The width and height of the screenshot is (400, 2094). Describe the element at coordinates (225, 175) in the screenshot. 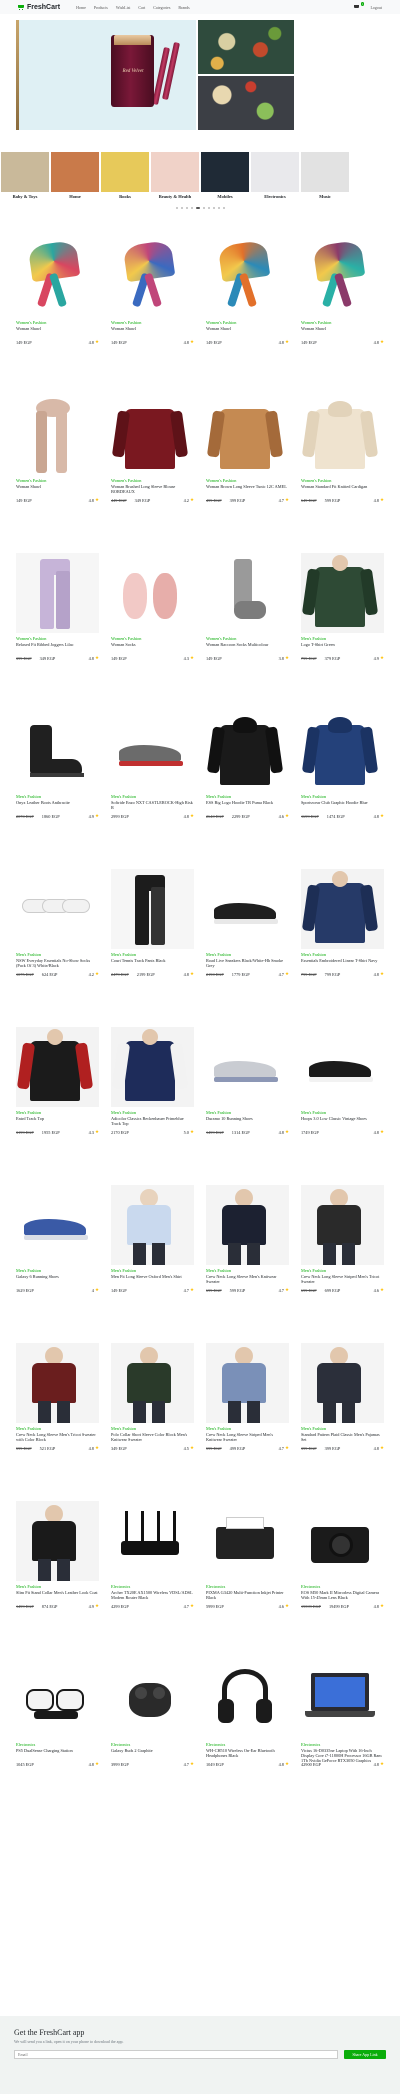

I see `category-card: Mobiles` at that location.